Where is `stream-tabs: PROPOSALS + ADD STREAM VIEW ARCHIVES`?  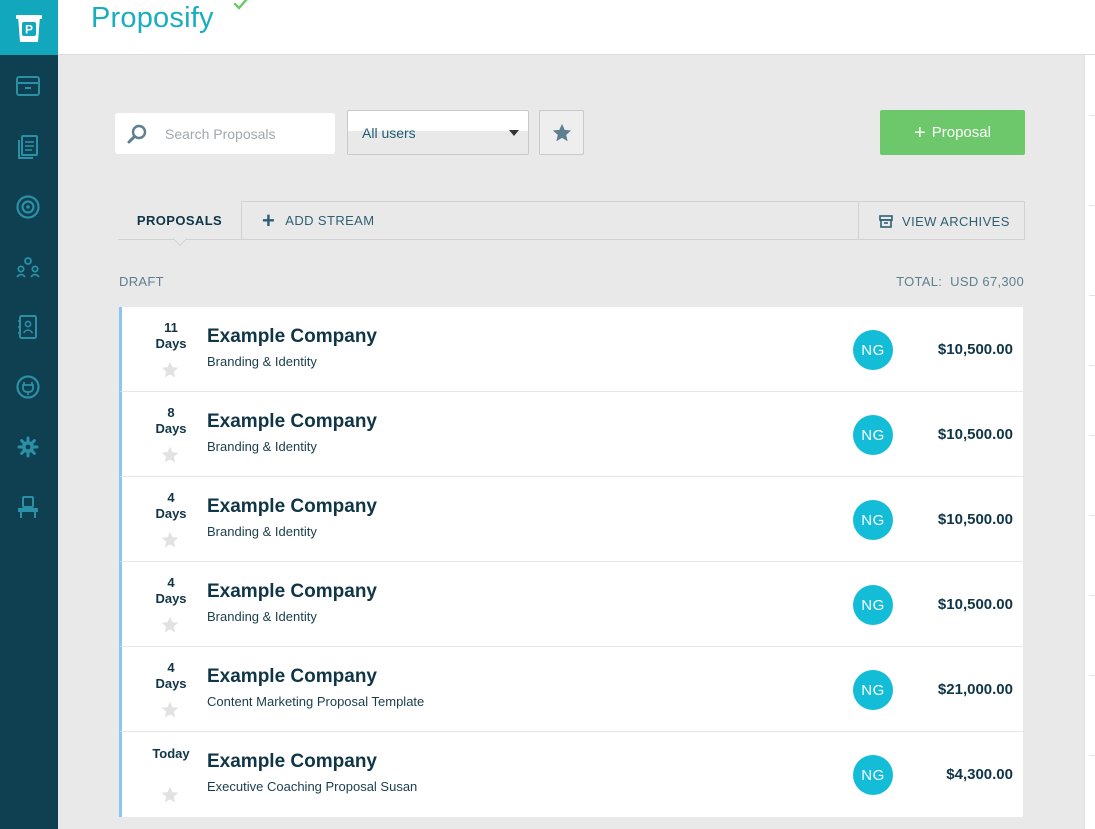 stream-tabs: PROPOSALS + ADD STREAM VIEW ARCHIVES is located at coordinates (571, 224).